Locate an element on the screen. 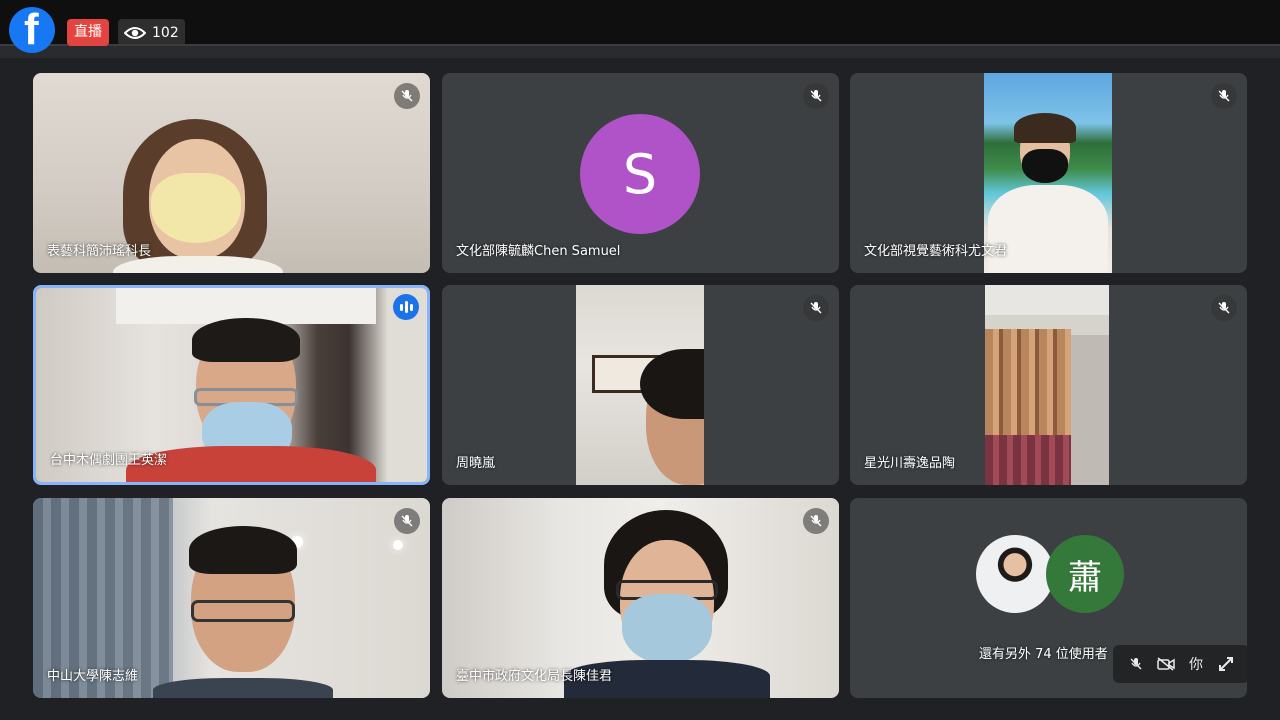 This screenshot has width=1280, height=720. camera-off-icon is located at coordinates (1166, 664).